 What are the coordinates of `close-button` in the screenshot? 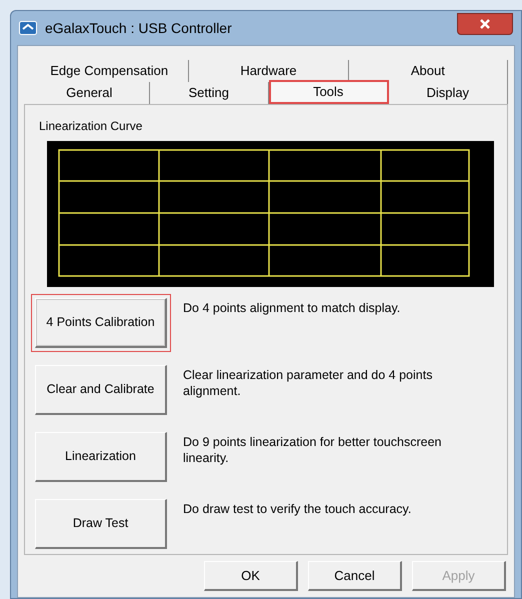 It's located at (485, 24).